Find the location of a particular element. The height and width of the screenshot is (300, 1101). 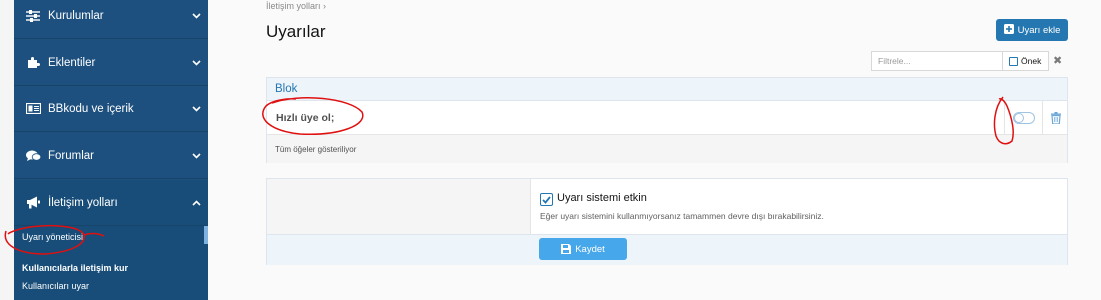

sidebar-link-warn-users: Kullanıcıları uyar is located at coordinates (55, 286).